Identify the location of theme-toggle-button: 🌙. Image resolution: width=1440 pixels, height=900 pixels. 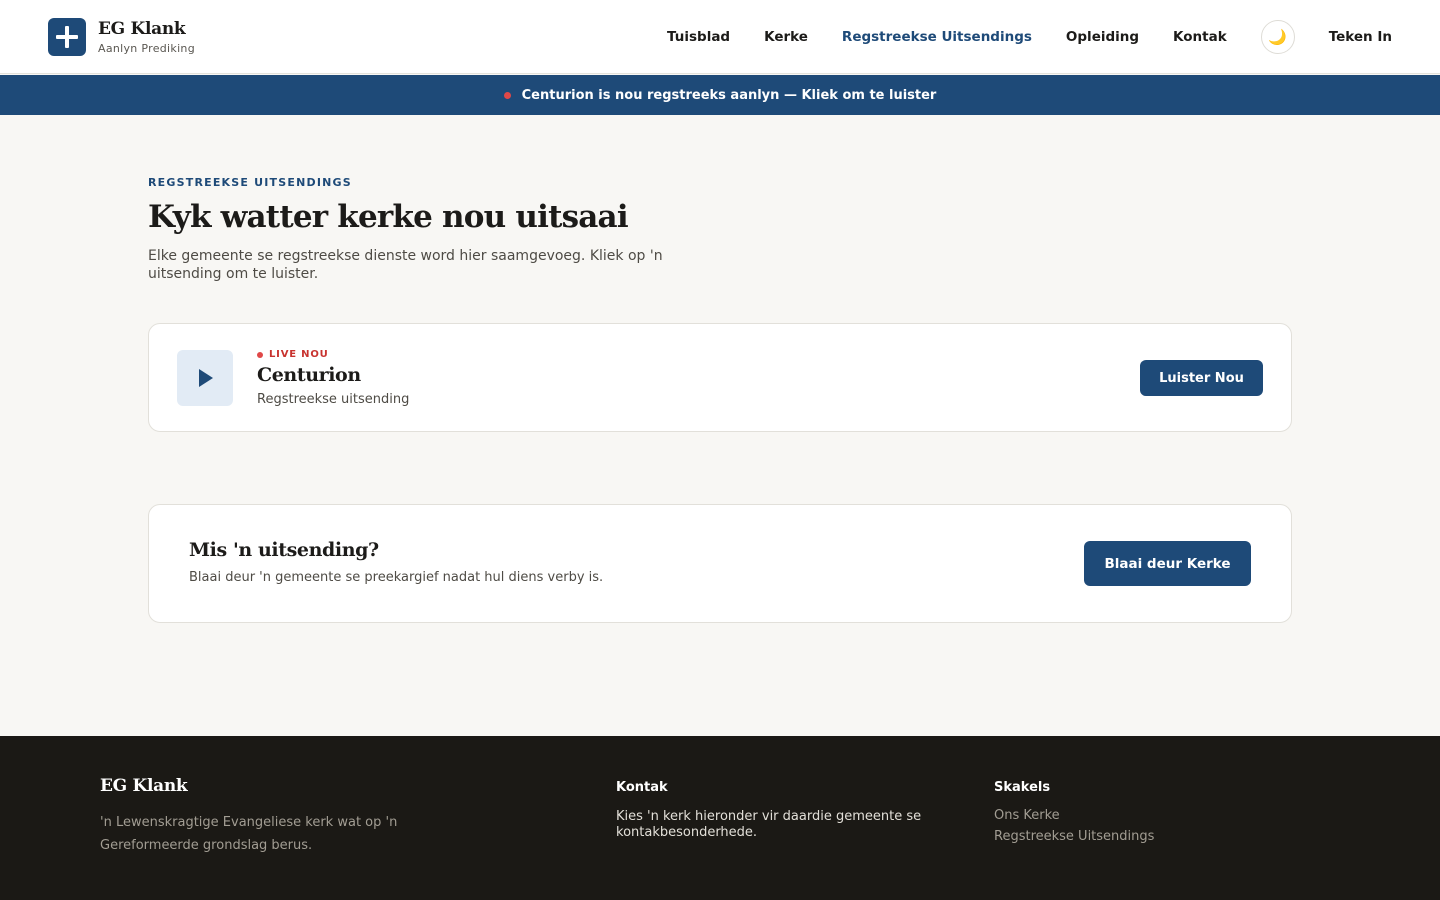
(1277, 37).